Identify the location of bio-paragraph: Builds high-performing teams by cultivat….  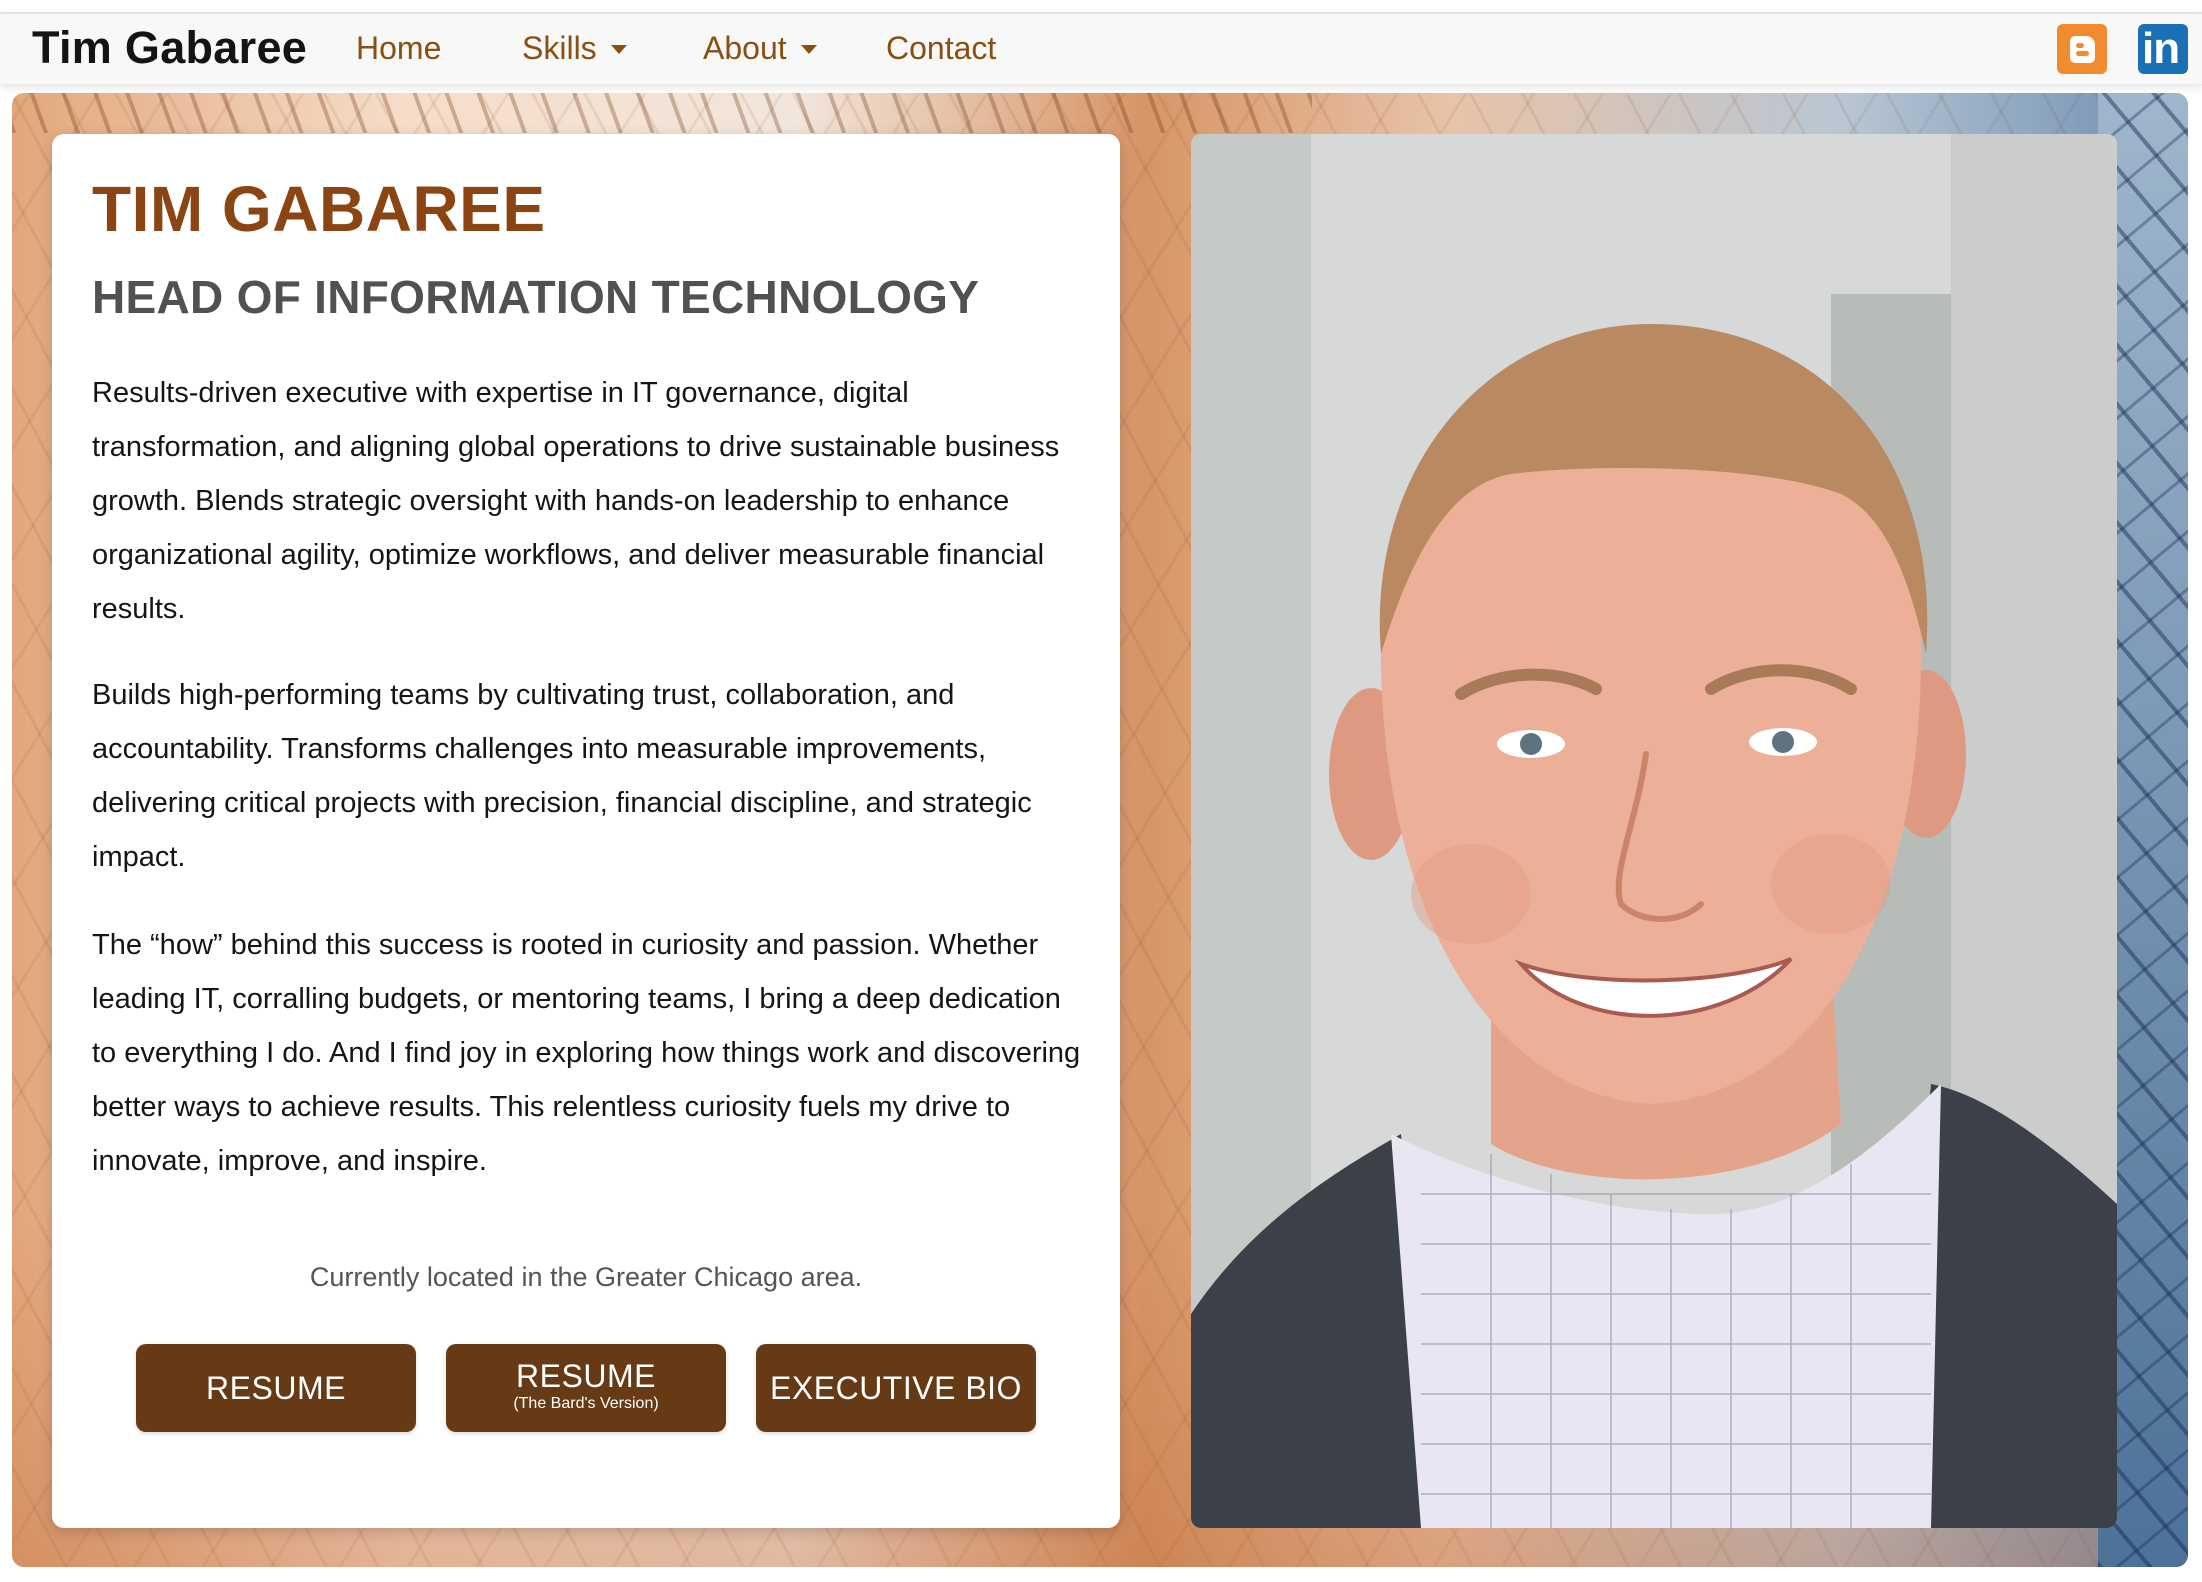
(562, 776).